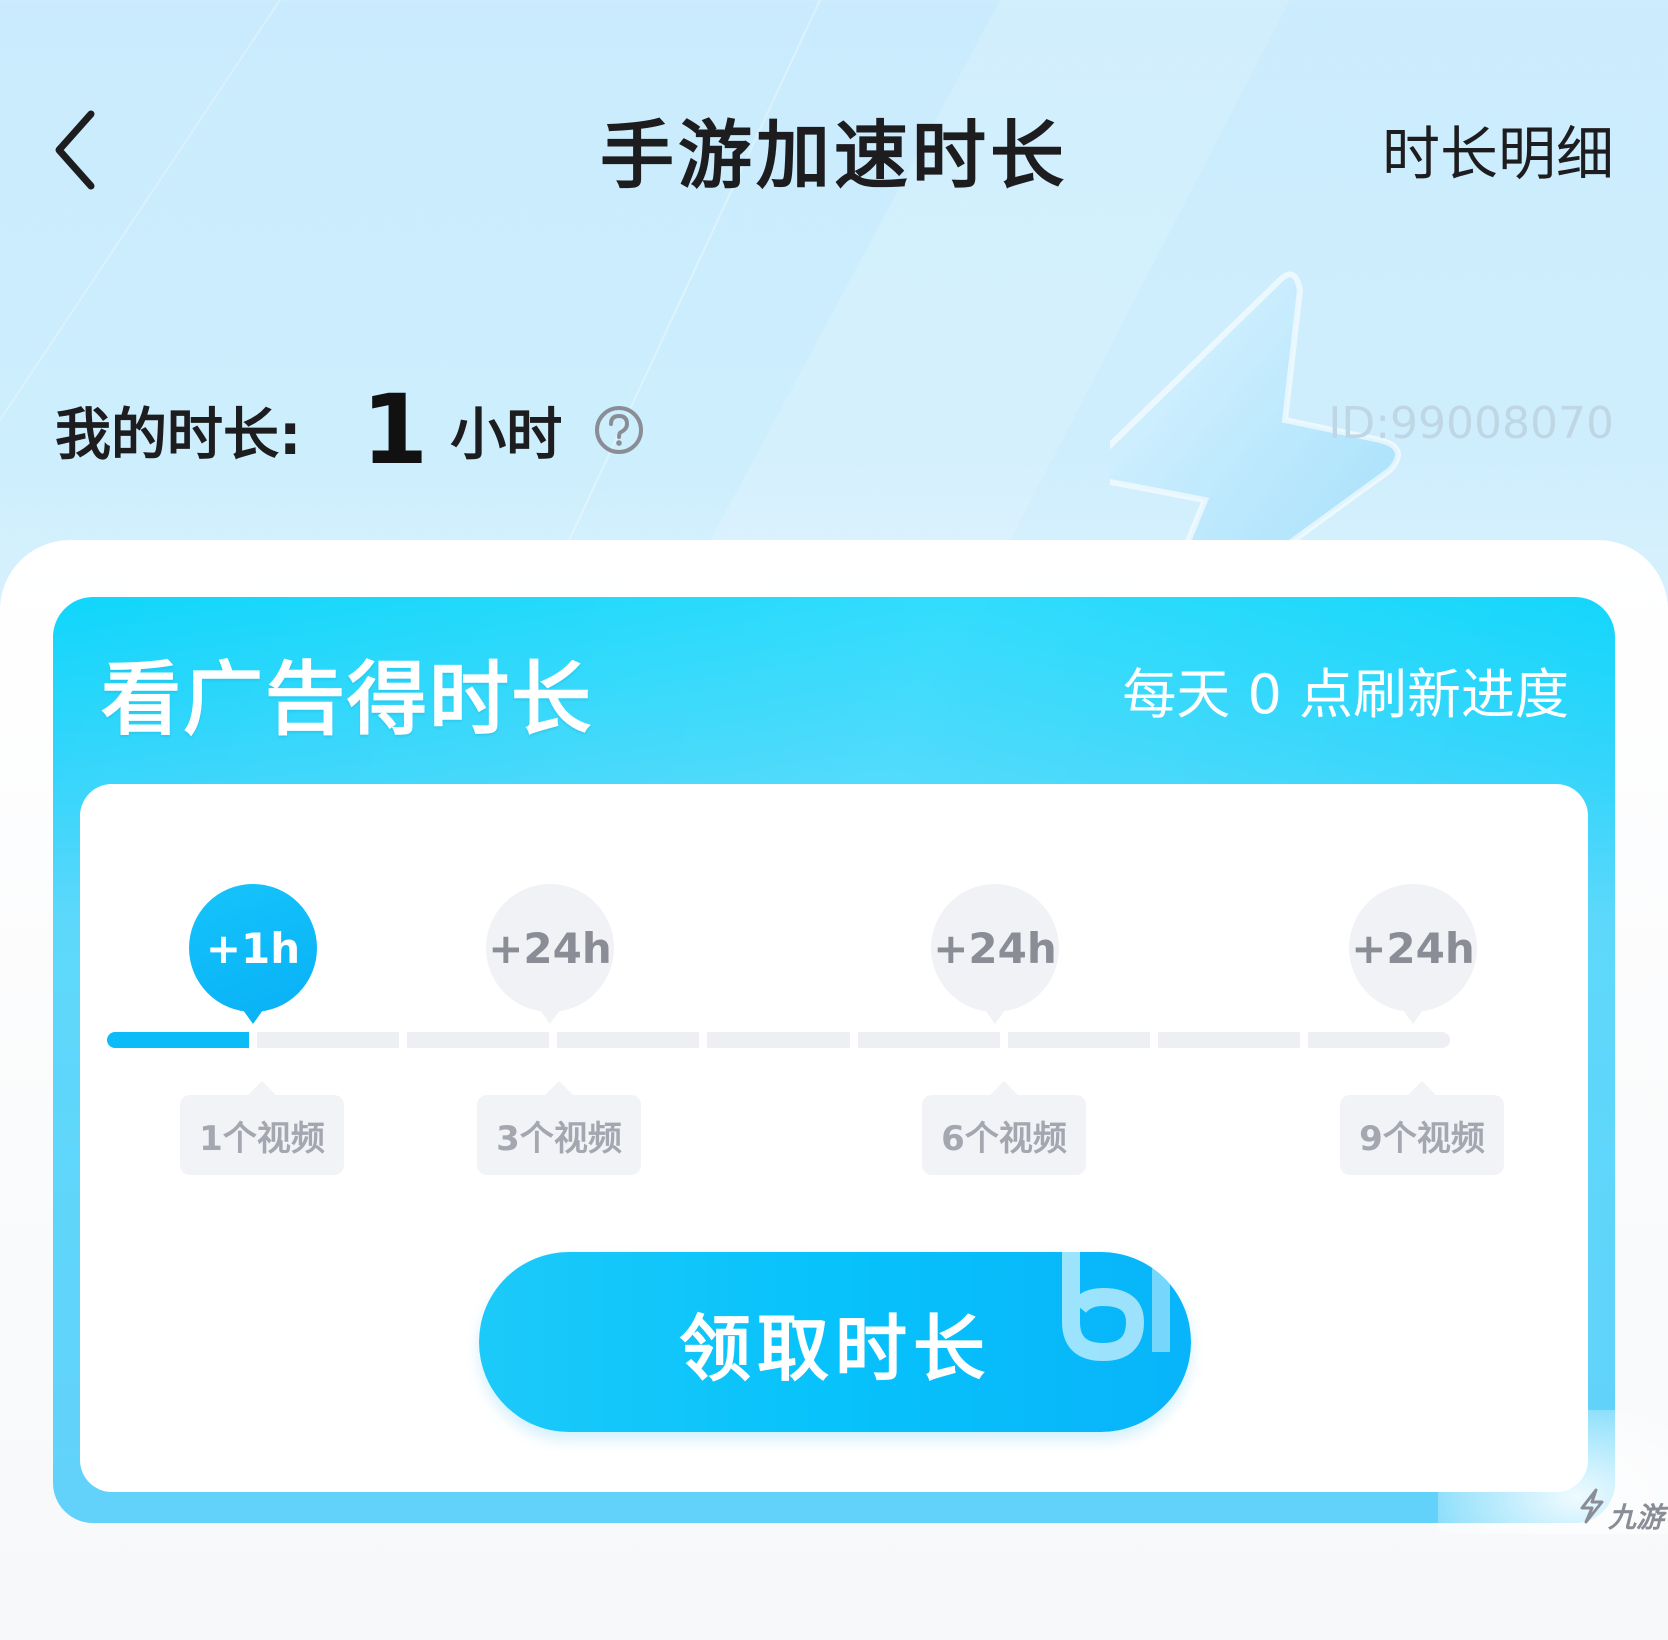  Describe the element at coordinates (1498, 154) in the screenshot. I see `duration-detail-link: 时长明细` at that location.